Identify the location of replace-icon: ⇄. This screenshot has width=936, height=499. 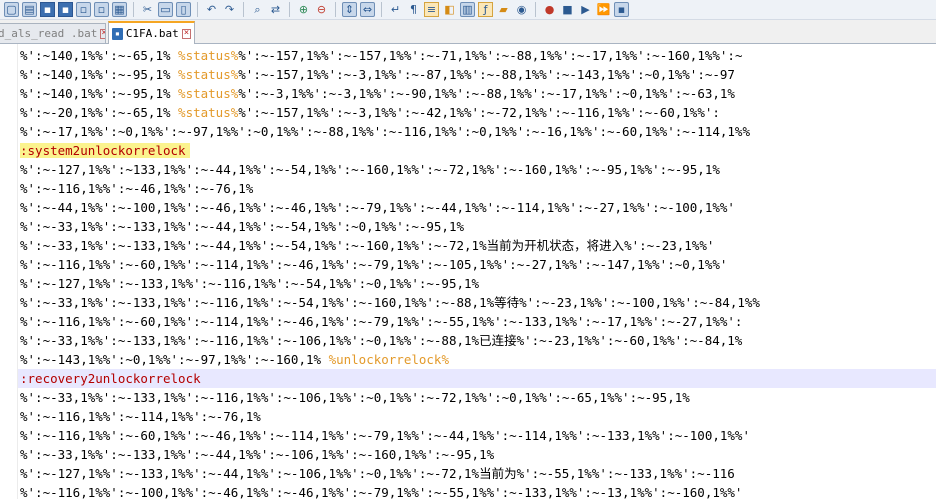
(275, 9).